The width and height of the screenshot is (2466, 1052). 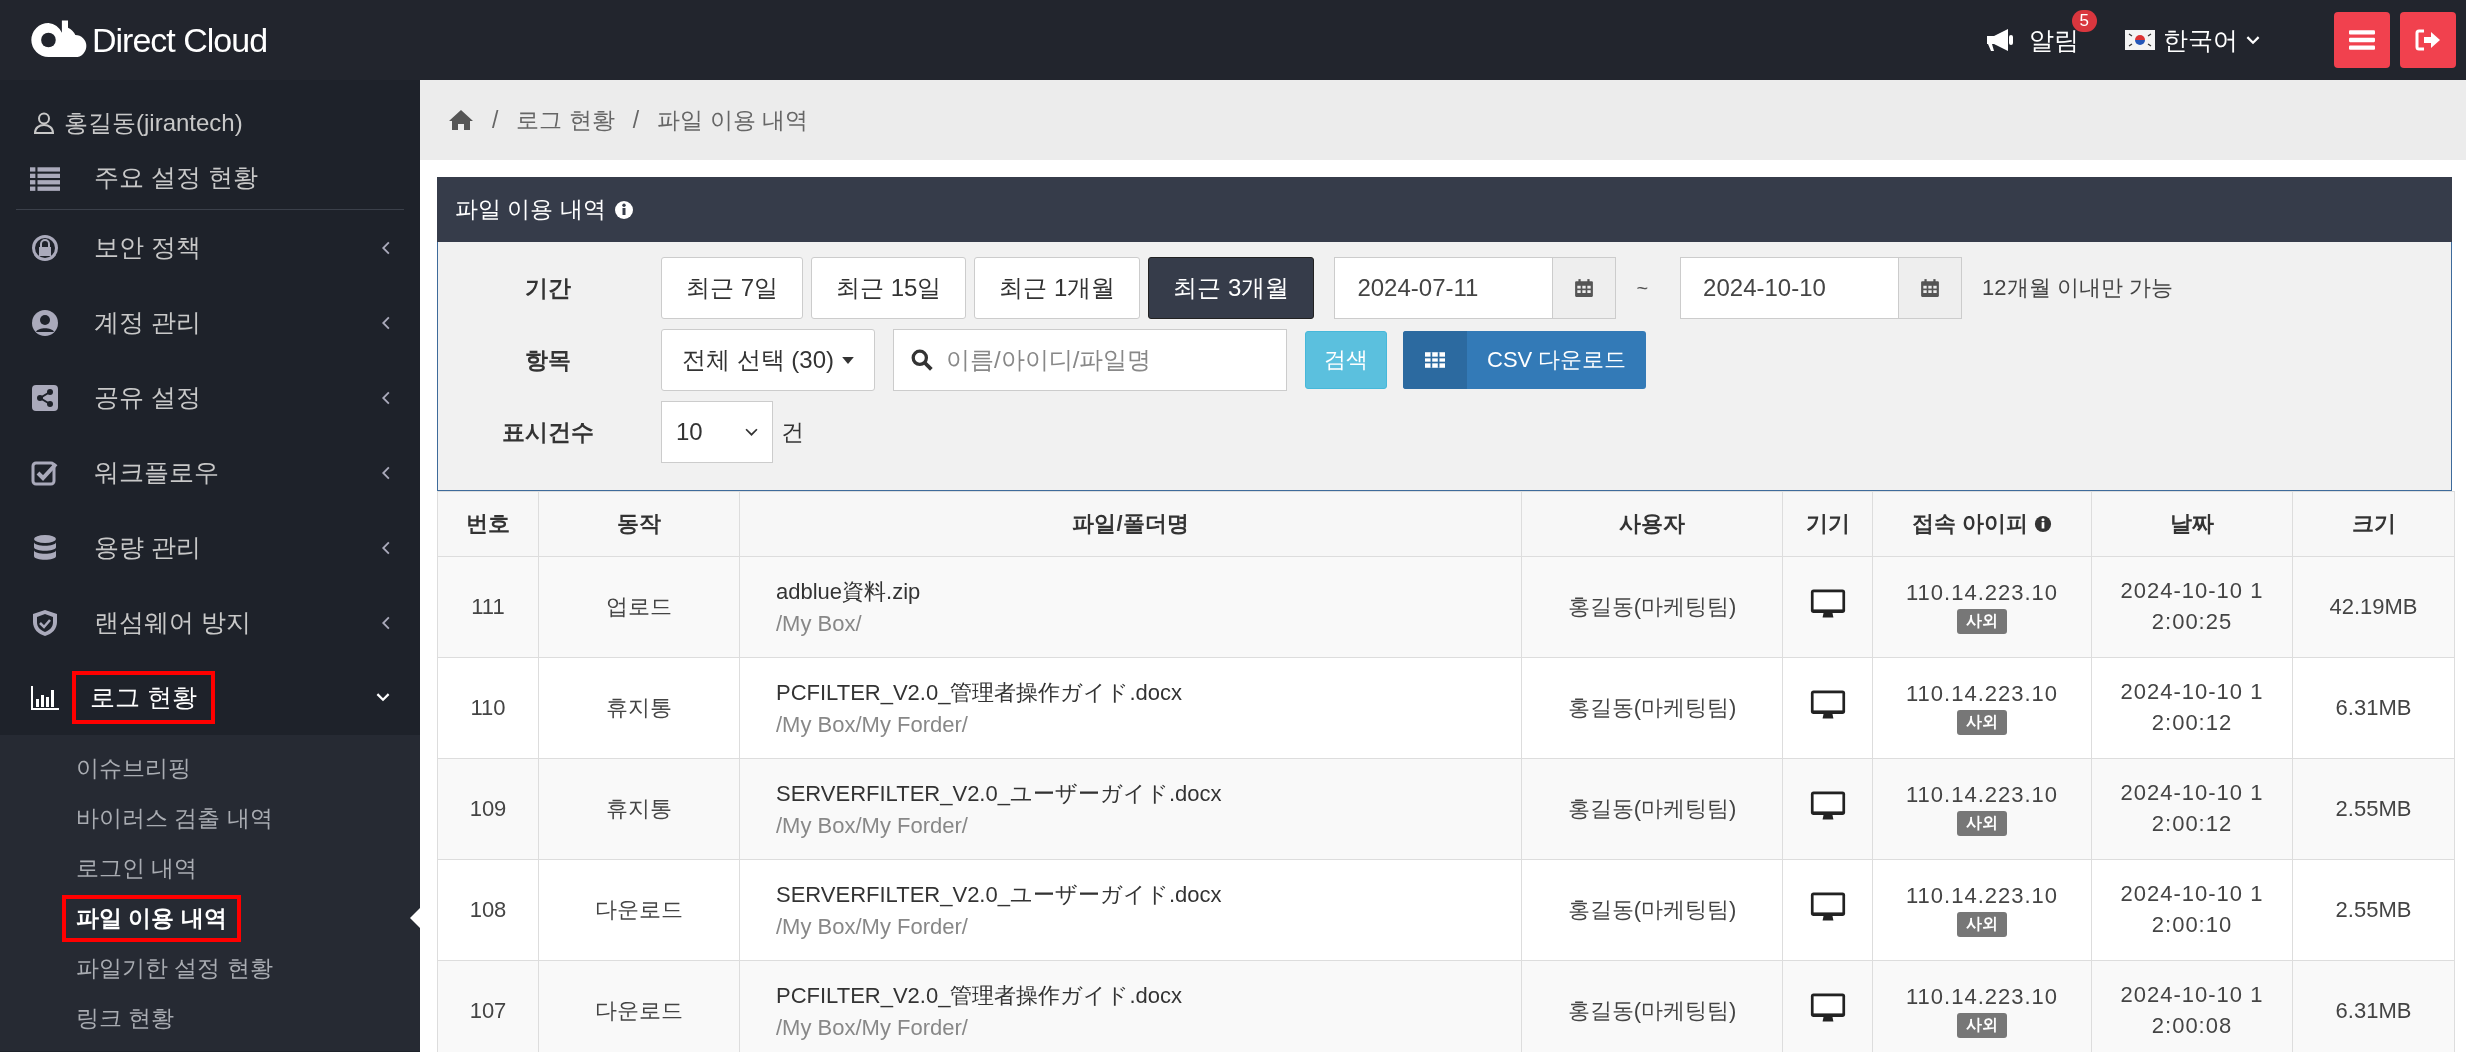 What do you see at coordinates (1525, 360) in the screenshot?
I see `csv-download-button: CSV 다운로드` at bounding box center [1525, 360].